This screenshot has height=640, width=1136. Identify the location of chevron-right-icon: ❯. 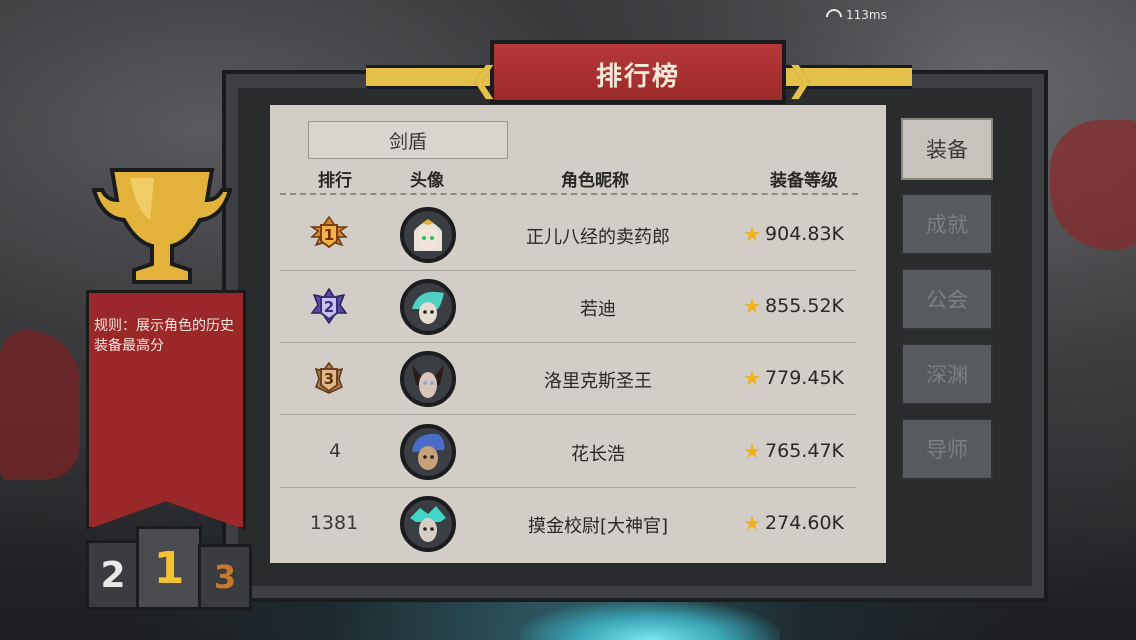
(800, 80).